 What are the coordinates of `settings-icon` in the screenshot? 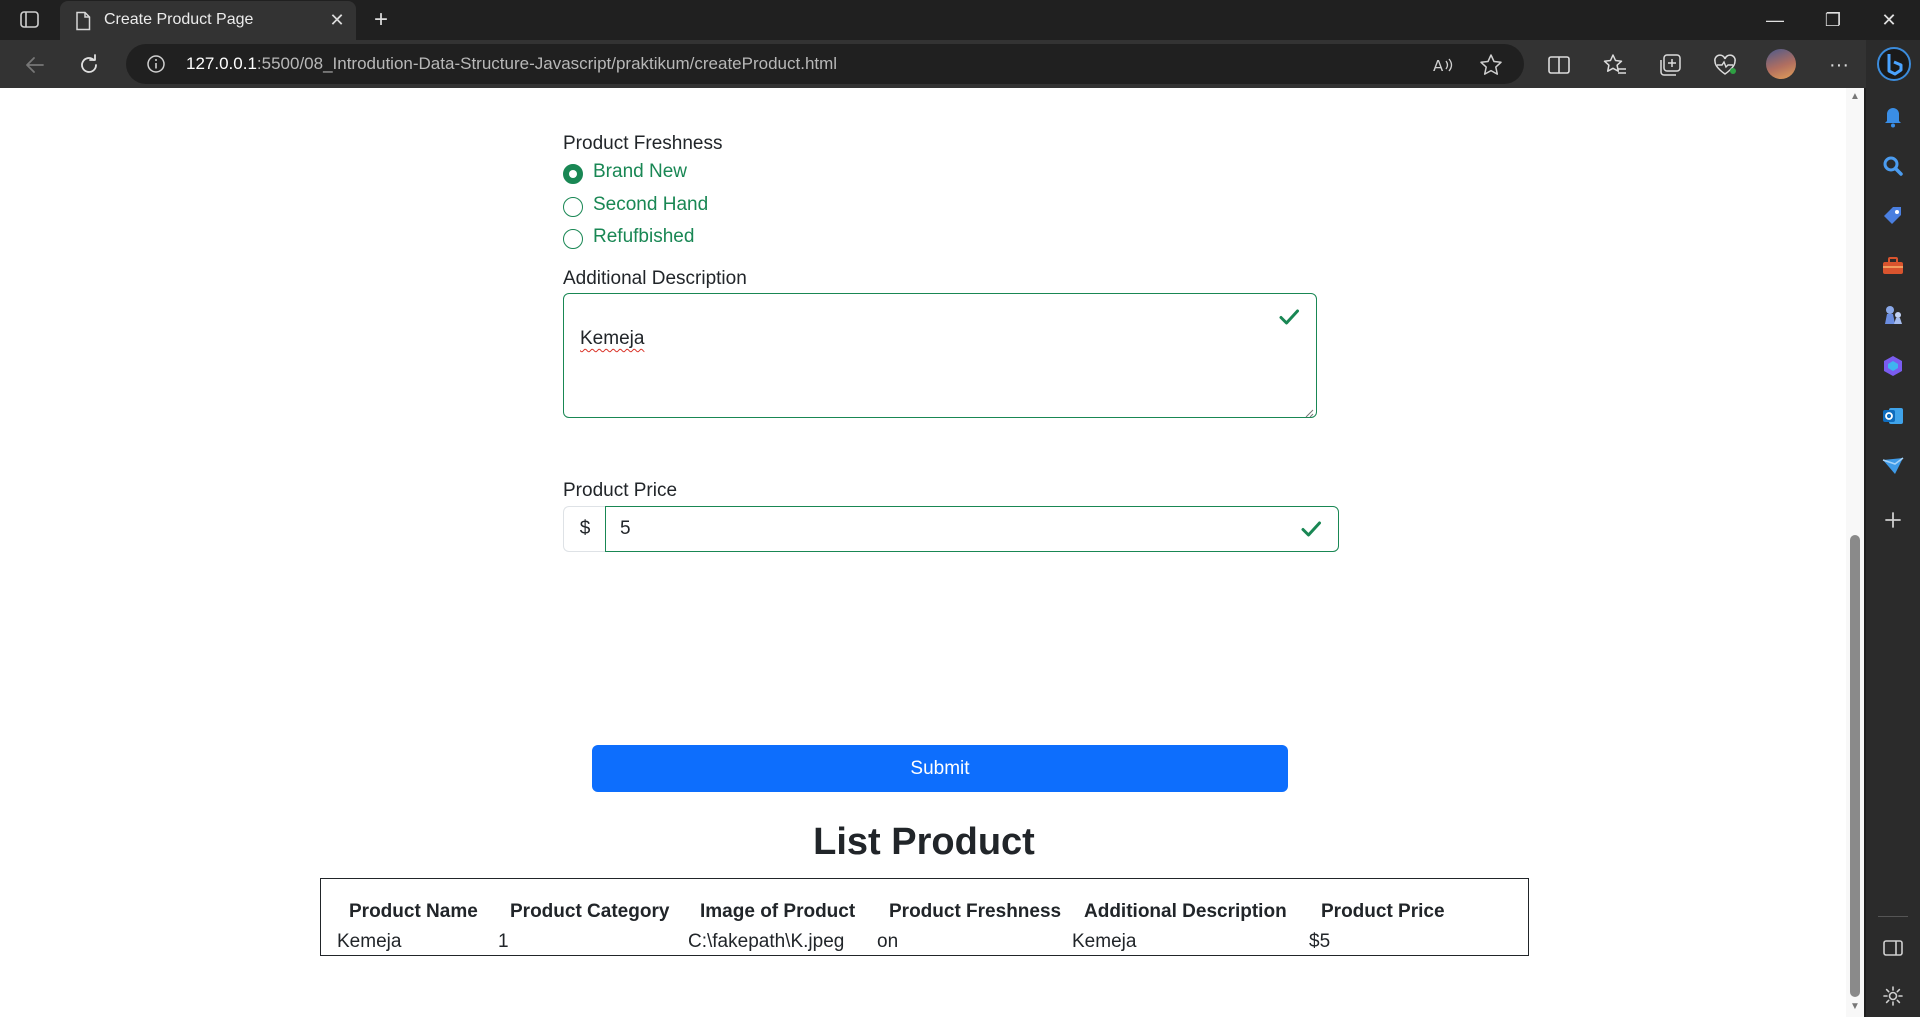 It's located at (1893, 996).